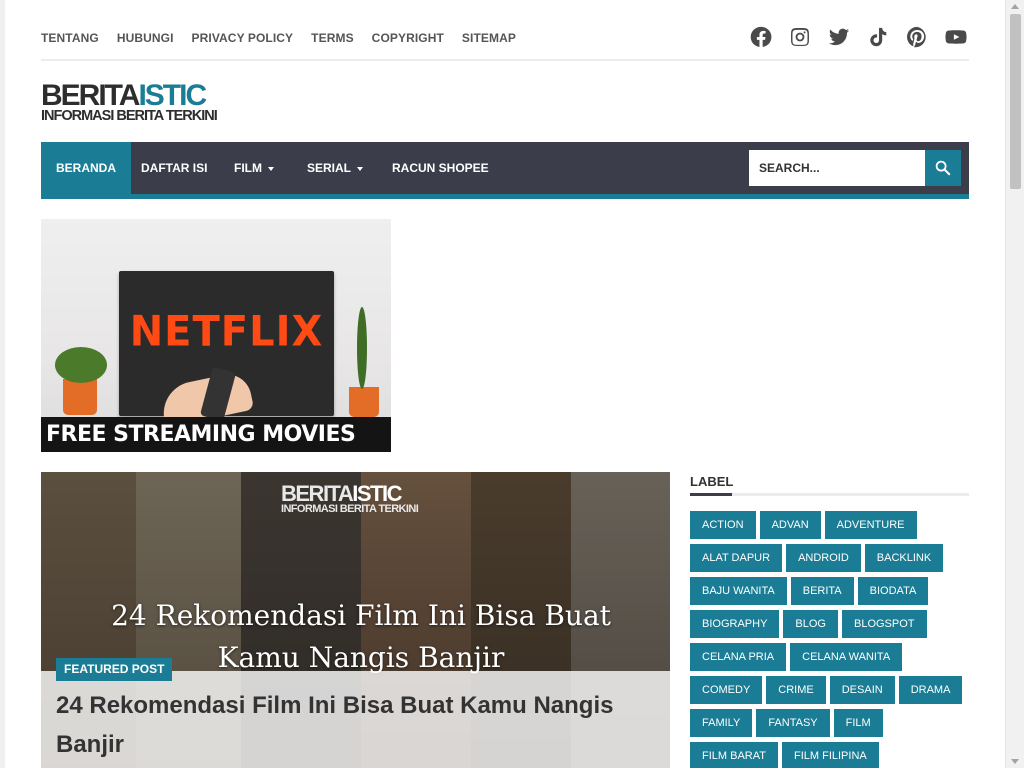 The width and height of the screenshot is (1024, 768). Describe the element at coordinates (956, 37) in the screenshot. I see `youtube-icon` at that location.